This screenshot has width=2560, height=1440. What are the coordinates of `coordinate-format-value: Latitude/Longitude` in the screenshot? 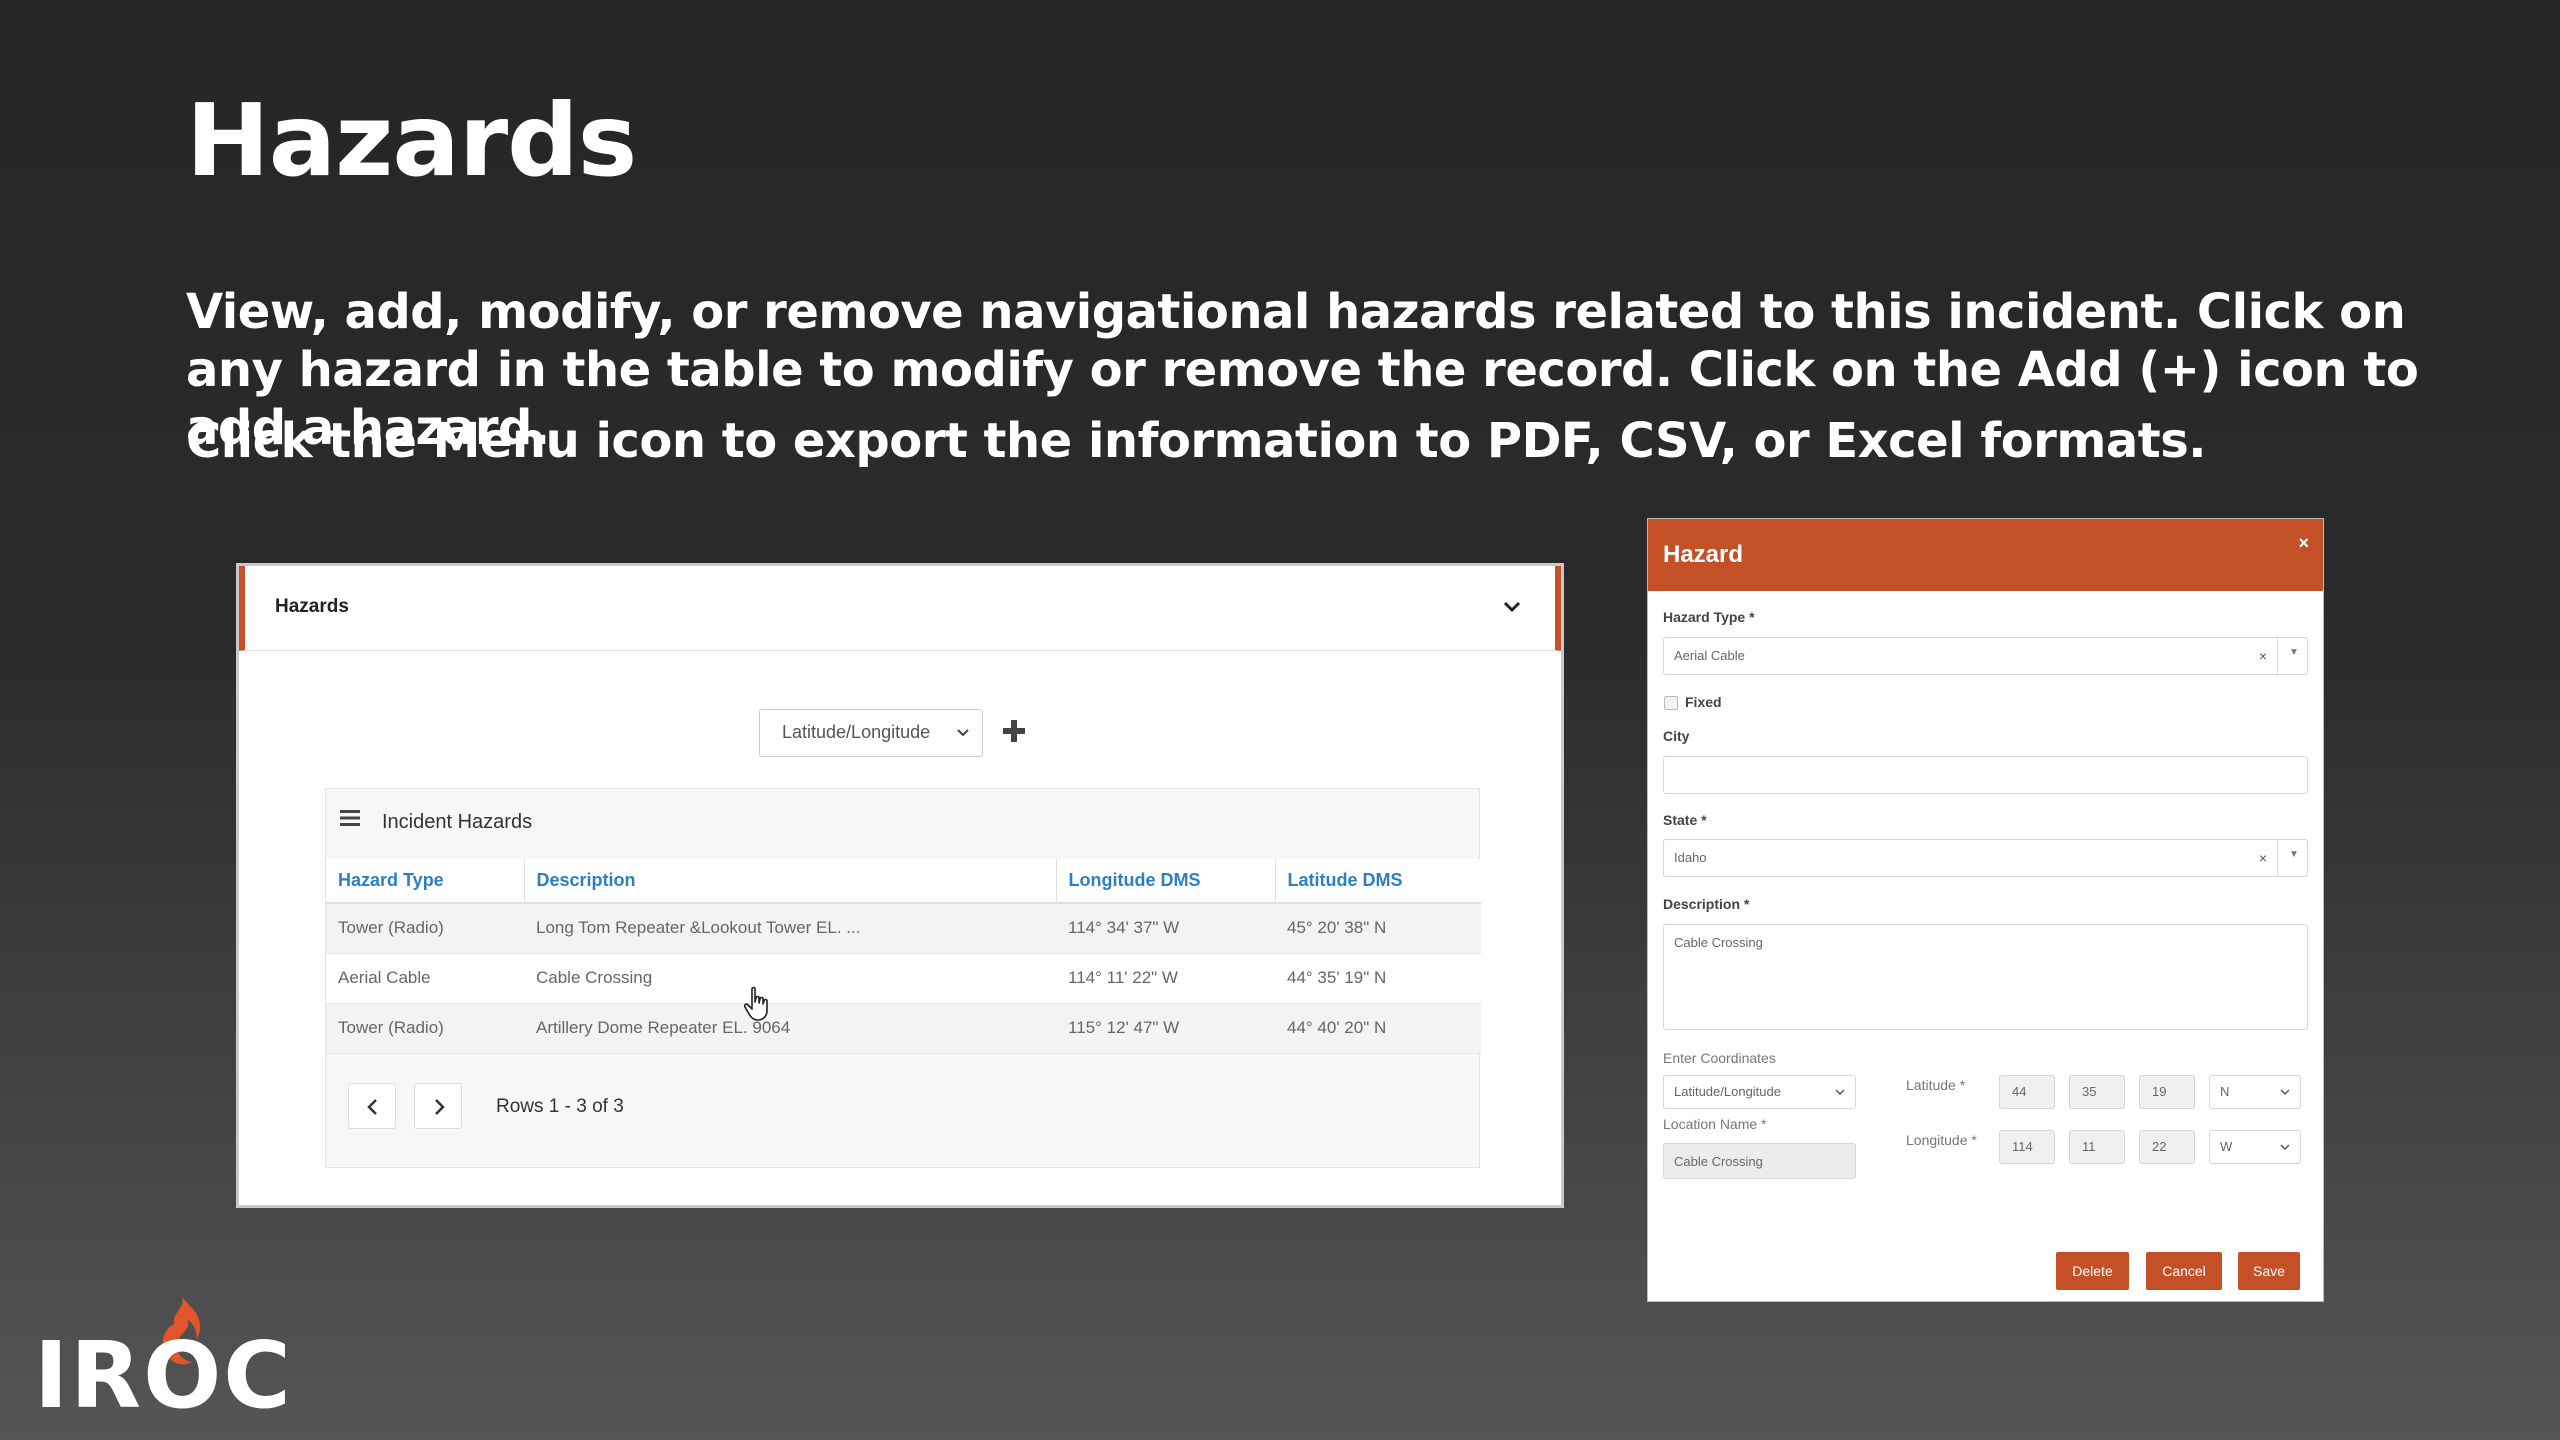 It's located at (856, 732).